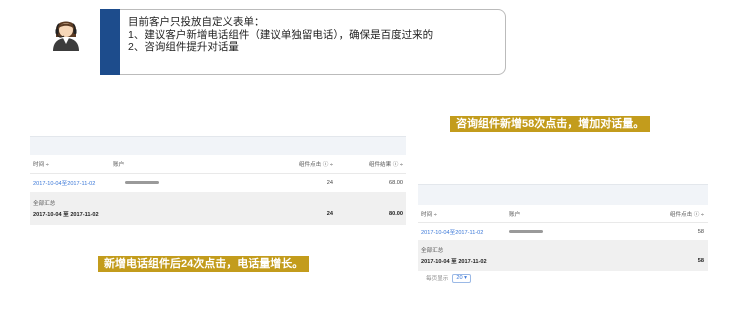  Describe the element at coordinates (396, 183) in the screenshot. I see `cell-calls: 68.00` at that location.